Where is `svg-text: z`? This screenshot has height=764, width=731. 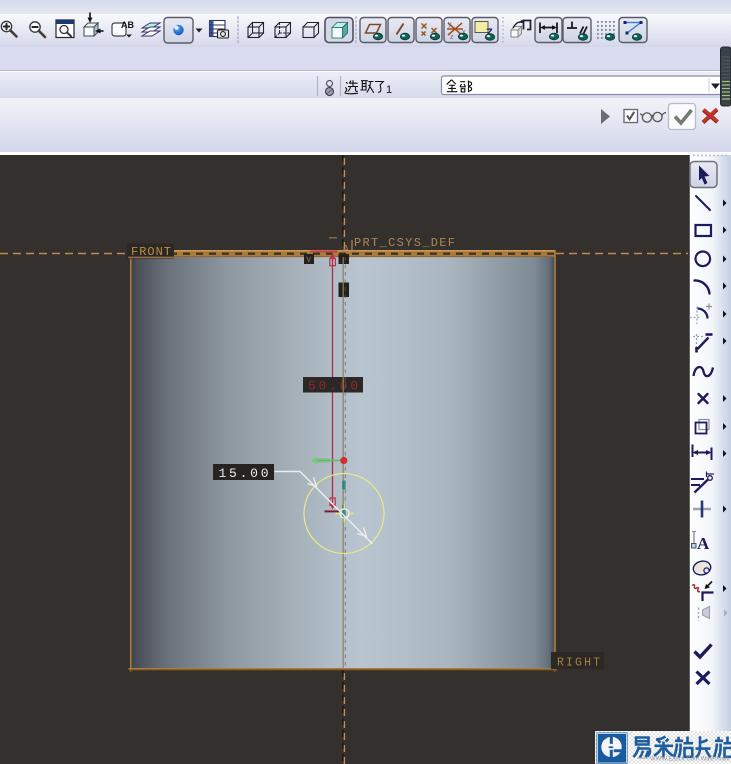 svg-text: z is located at coordinates (452, 37).